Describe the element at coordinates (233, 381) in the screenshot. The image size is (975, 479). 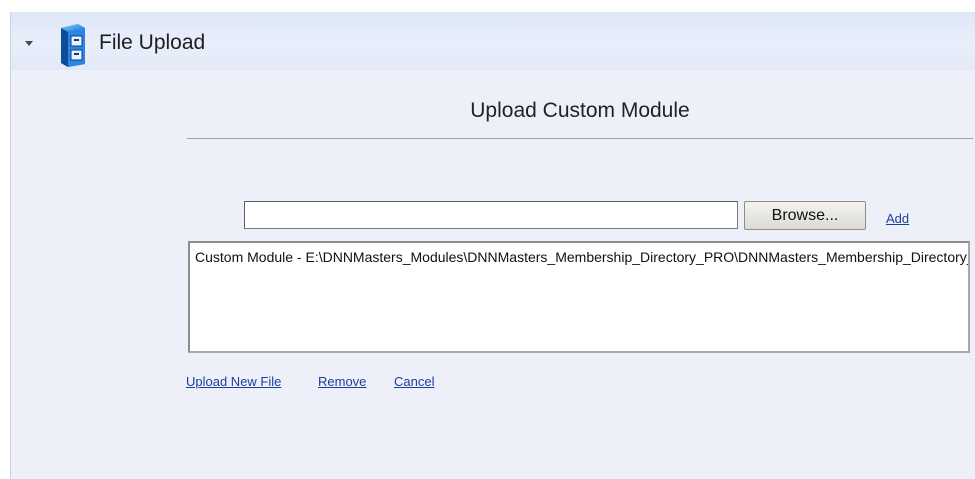
I see `upload-new-file-link: Upload New File` at that location.